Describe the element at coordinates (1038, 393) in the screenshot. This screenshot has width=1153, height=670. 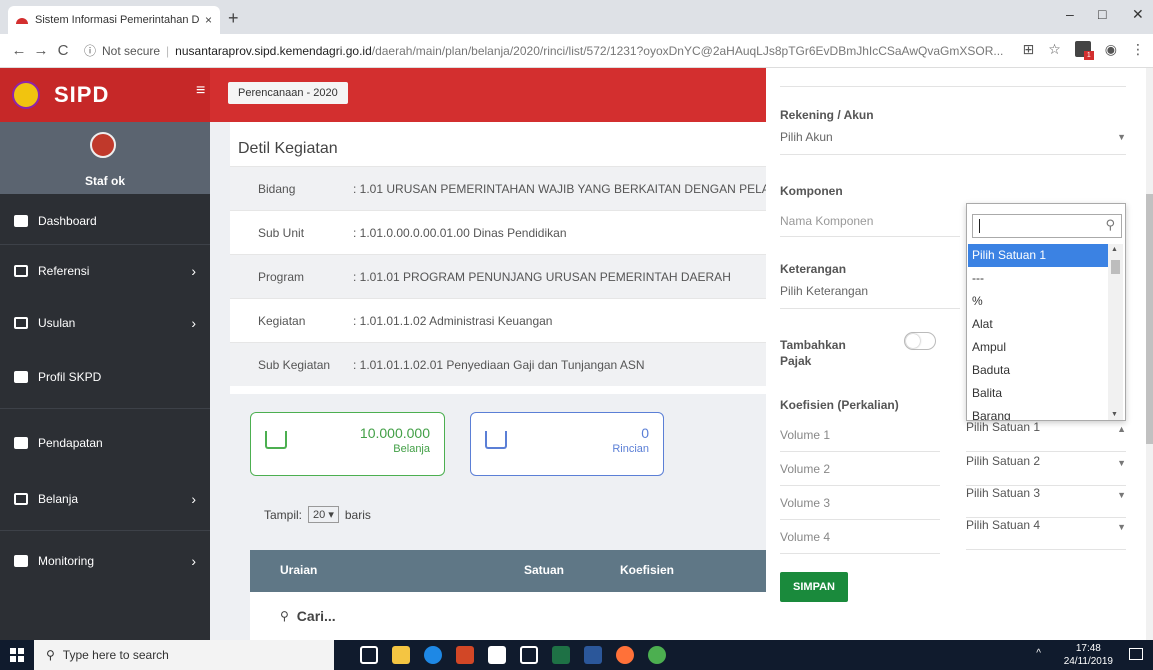
I see `dropdown-option: Balita` at that location.